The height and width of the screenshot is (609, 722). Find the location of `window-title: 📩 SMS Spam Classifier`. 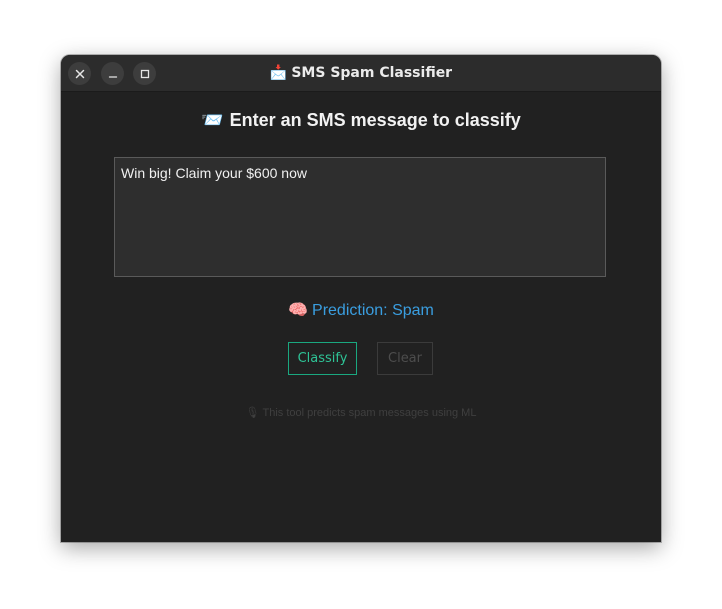

window-title: 📩 SMS Spam Classifier is located at coordinates (361, 73).